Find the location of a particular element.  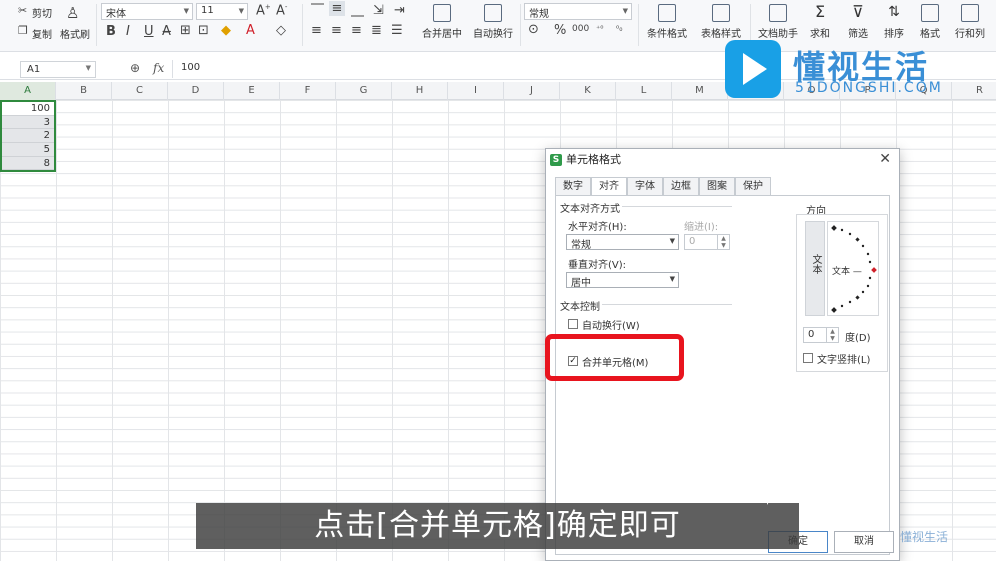

rows-cols-icon is located at coordinates (970, 13).